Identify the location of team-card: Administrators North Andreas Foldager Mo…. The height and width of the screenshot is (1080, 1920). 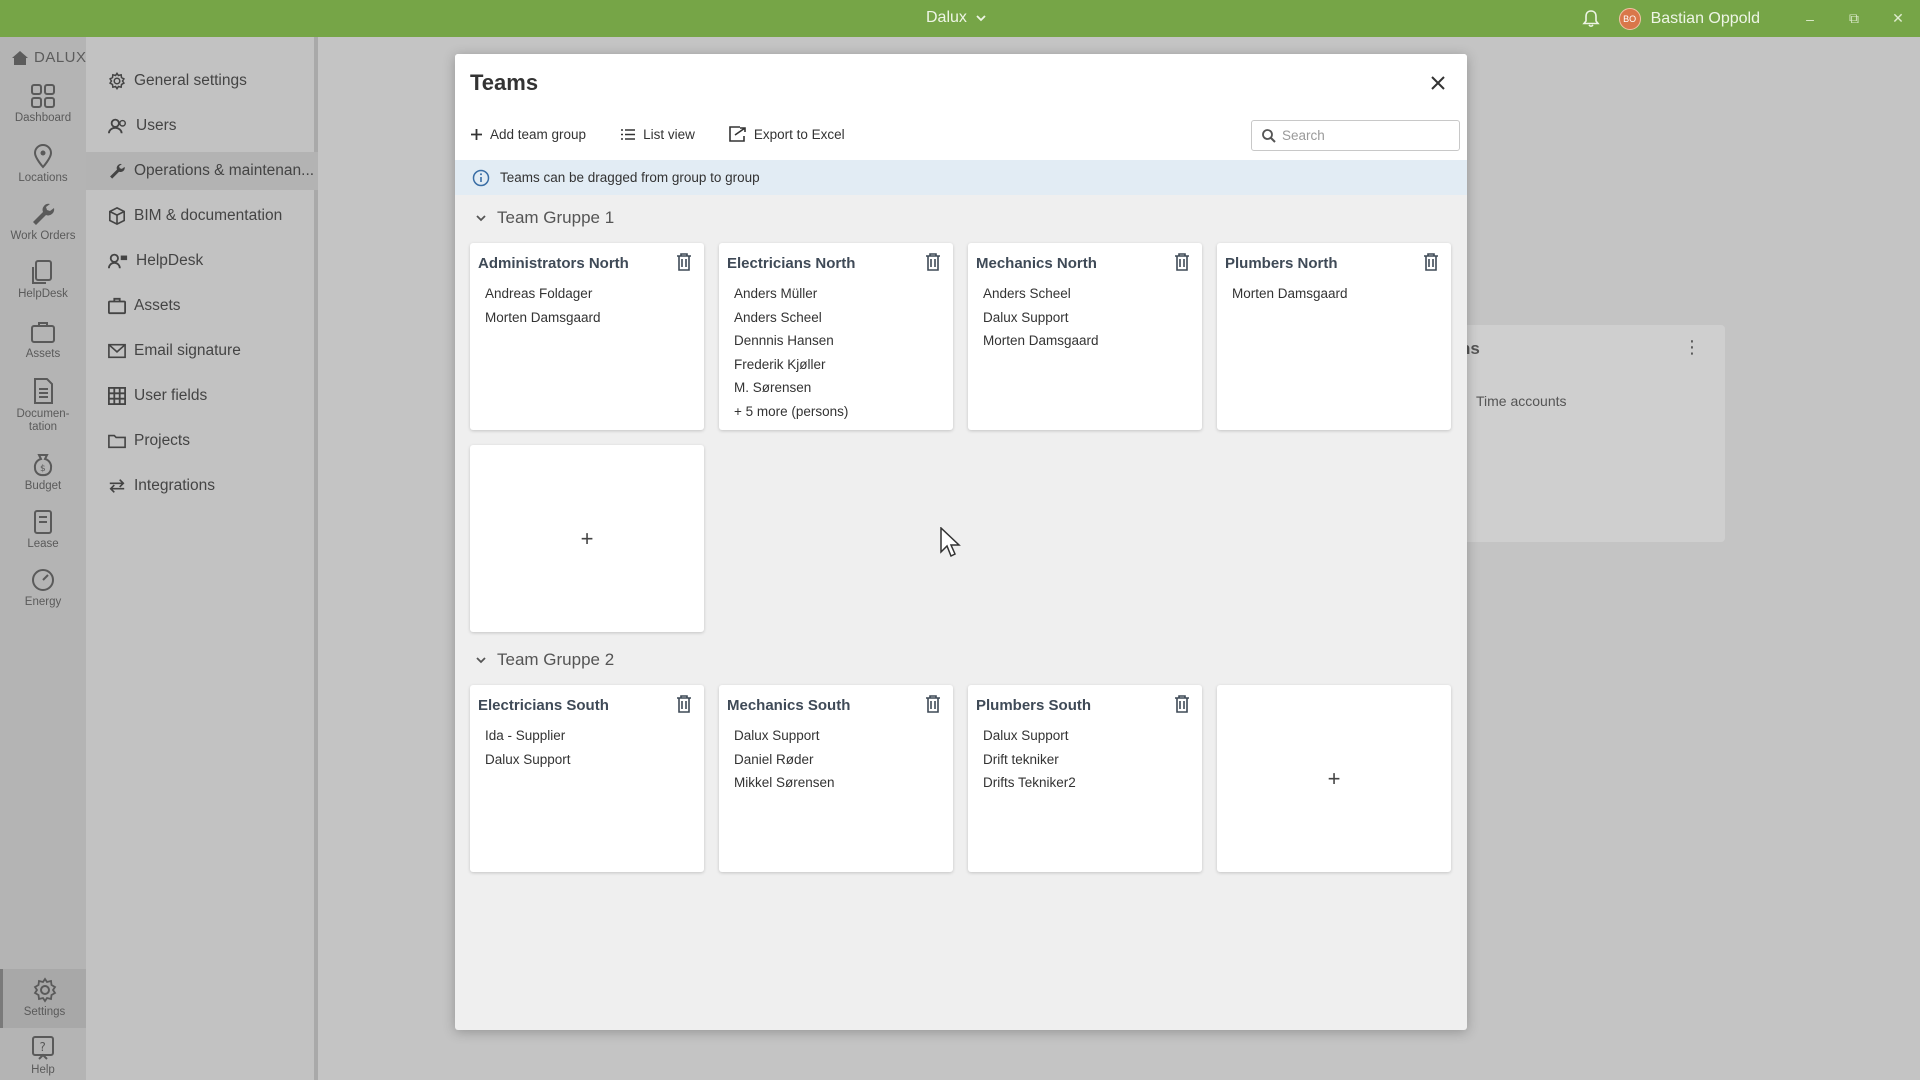
(587, 336).